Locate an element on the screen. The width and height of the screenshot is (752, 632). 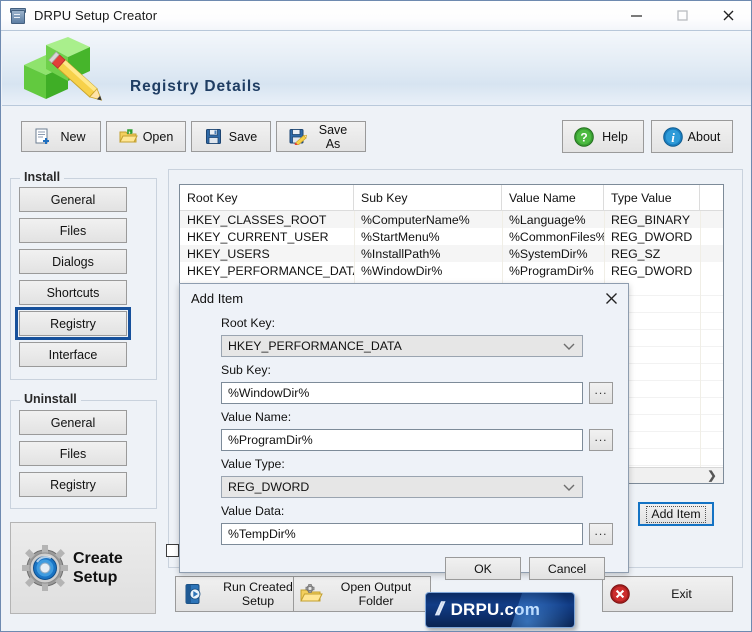
open-button: Open is located at coordinates (146, 136).